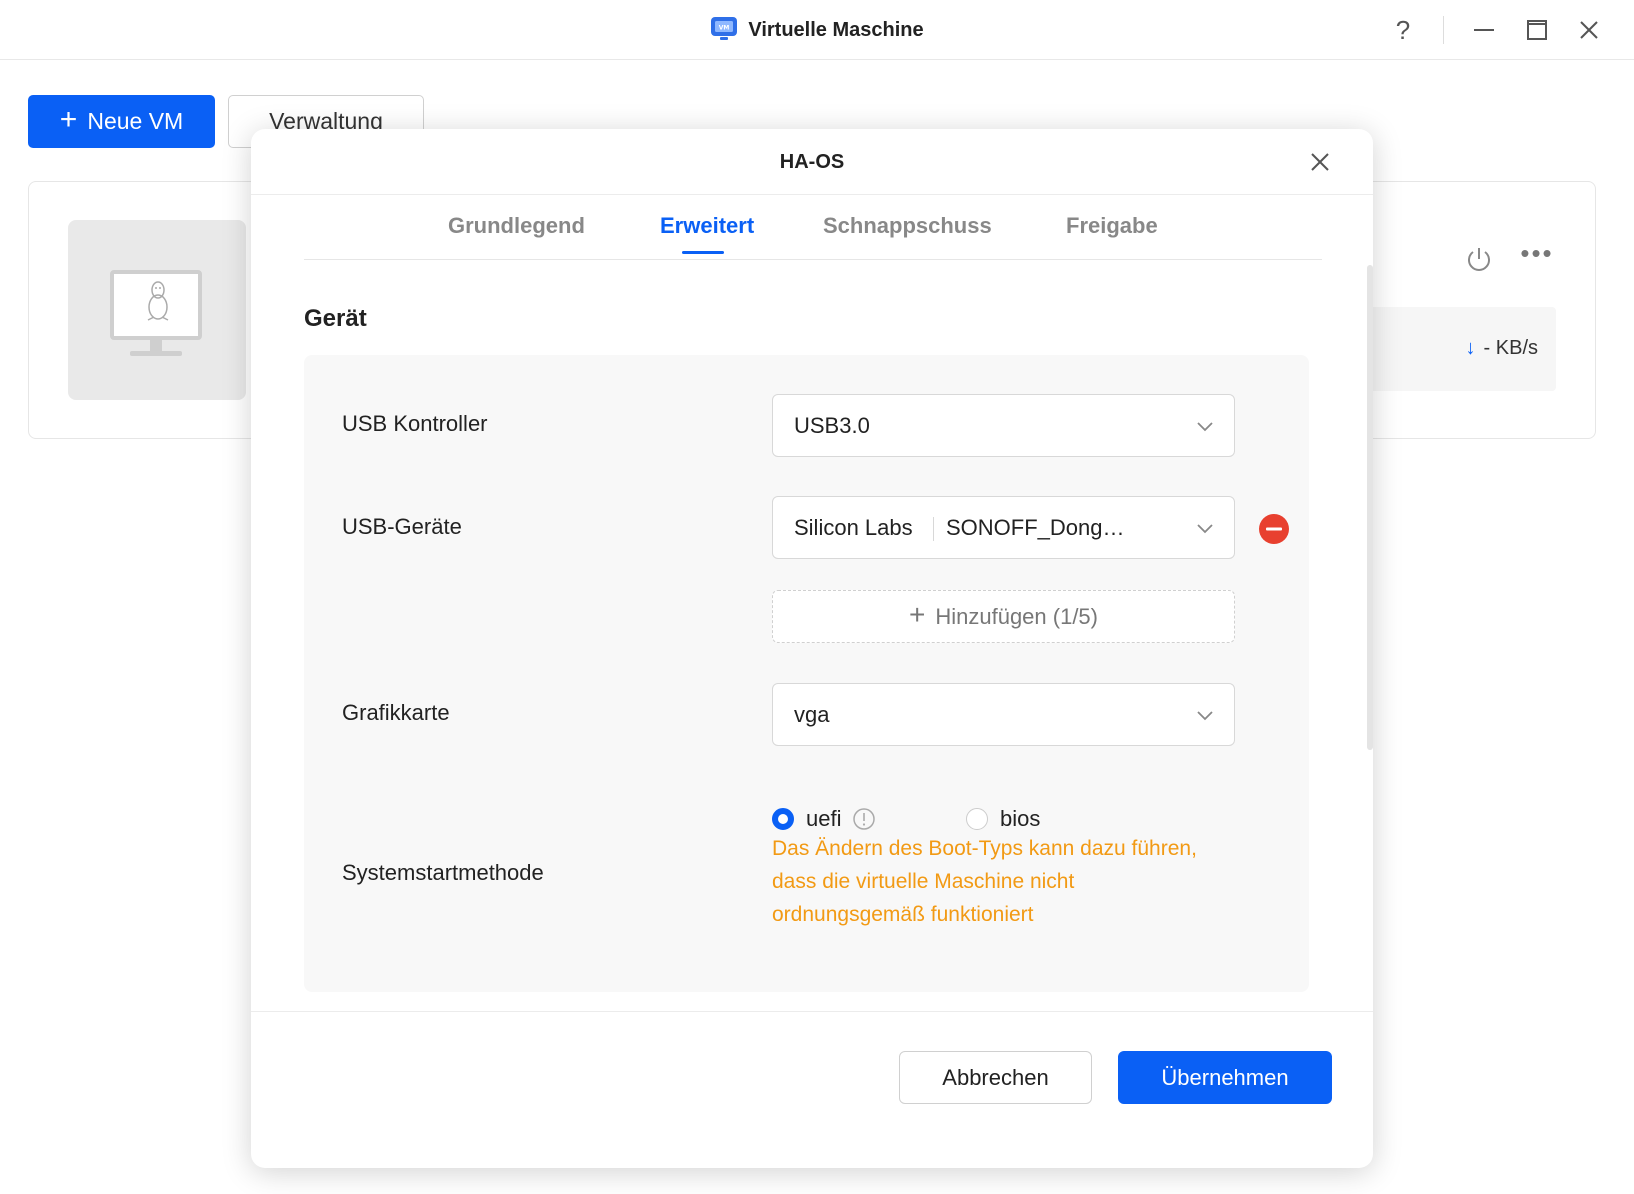 Image resolution: width=1634 pixels, height=1194 pixels. I want to click on minimize-button, so click(1484, 30).